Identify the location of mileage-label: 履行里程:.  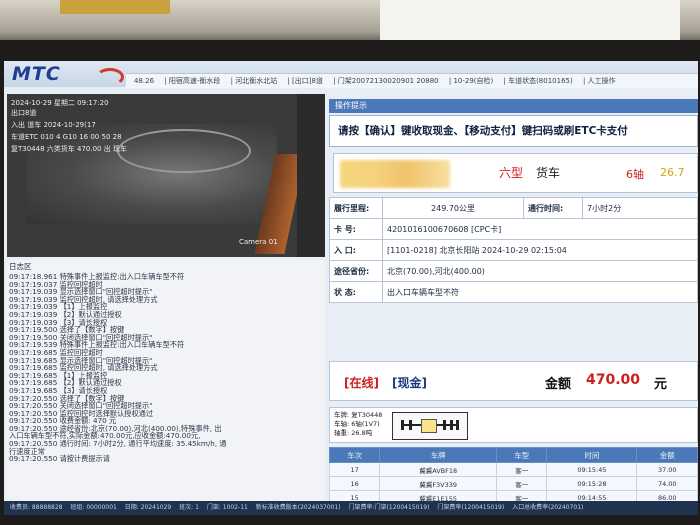
(356, 208).